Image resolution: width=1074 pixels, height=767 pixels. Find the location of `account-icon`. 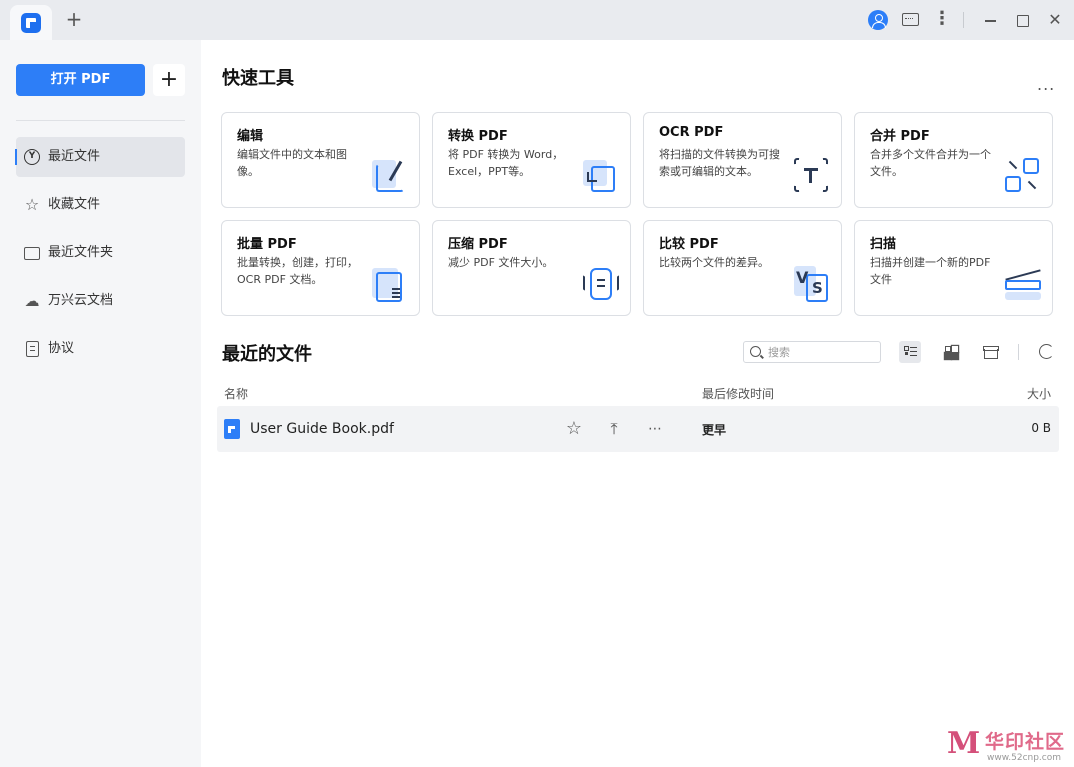

account-icon is located at coordinates (878, 20).